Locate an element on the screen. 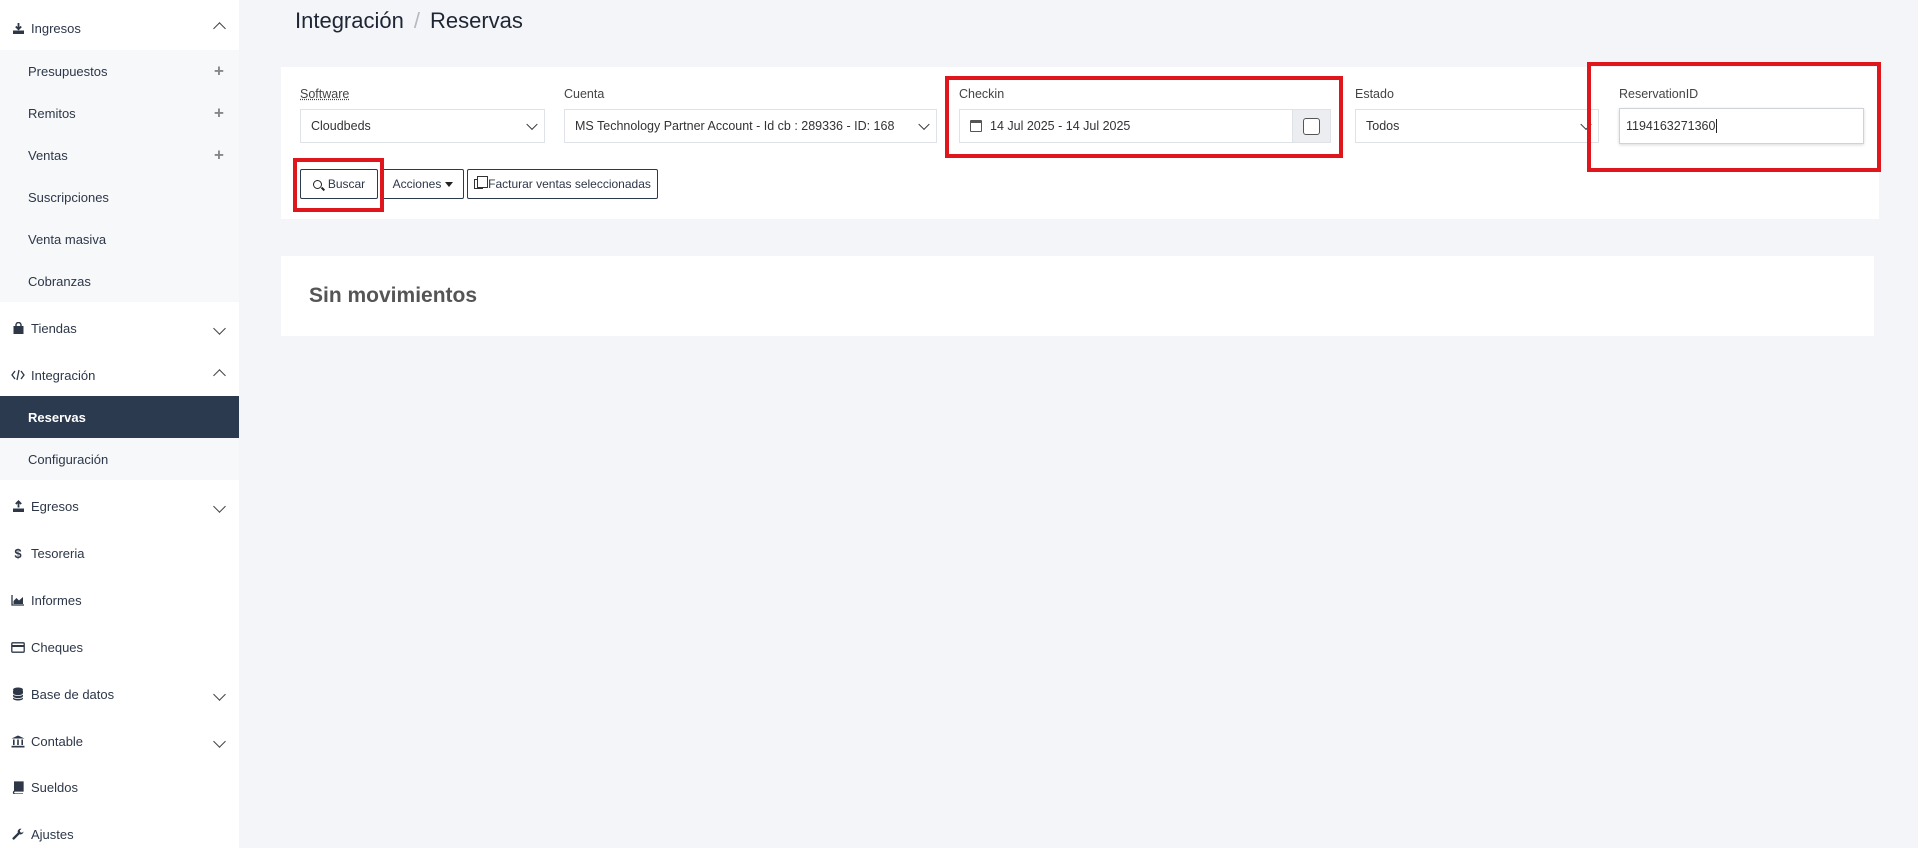 This screenshot has width=1918, height=848. sidebar-item-presupuestos: Presupuestos + is located at coordinates (119, 71).